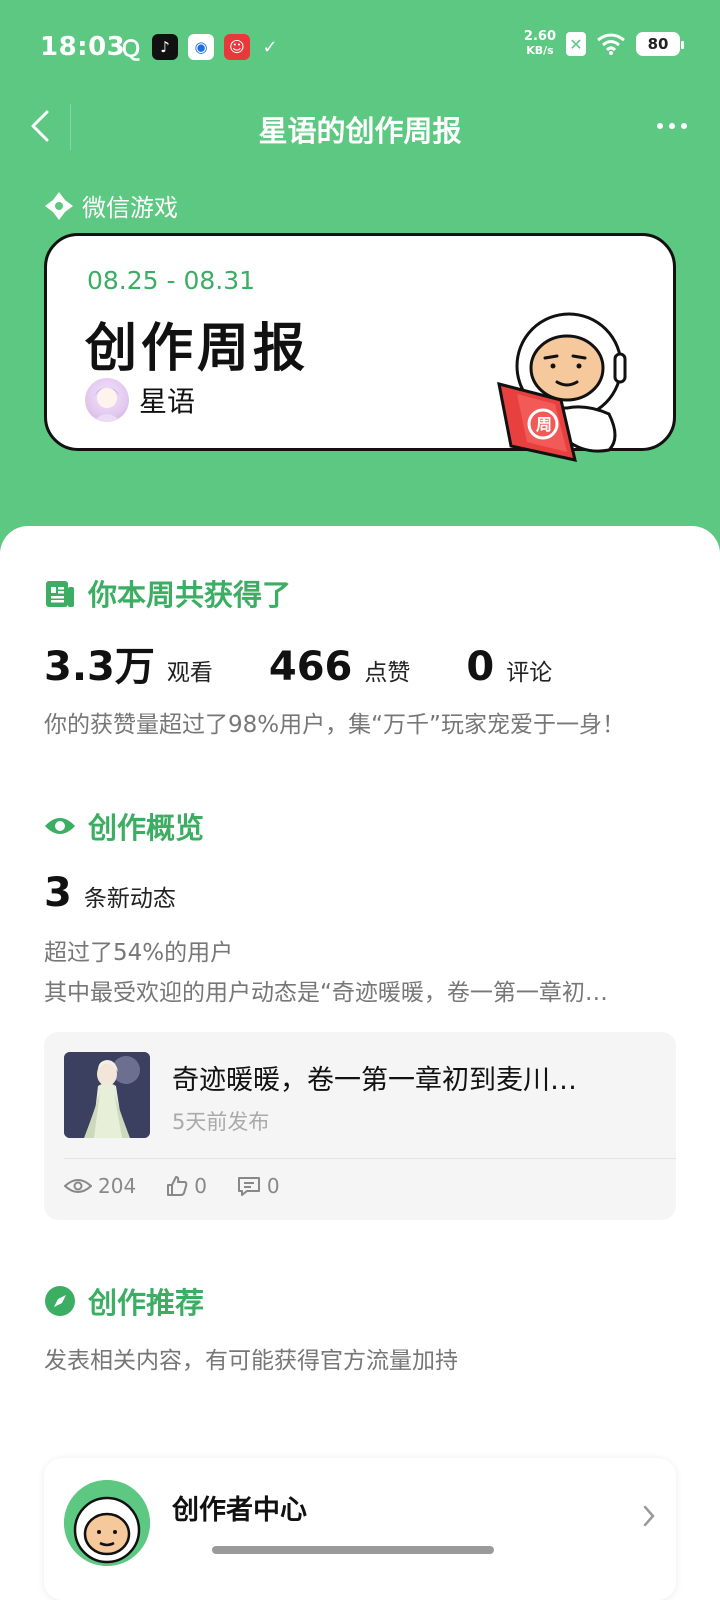  Describe the element at coordinates (334, 725) in the screenshot. I see `weekly-summary: 你的获赞量超过了98%用户，集“万千”玩家宠爱于一身！` at that location.